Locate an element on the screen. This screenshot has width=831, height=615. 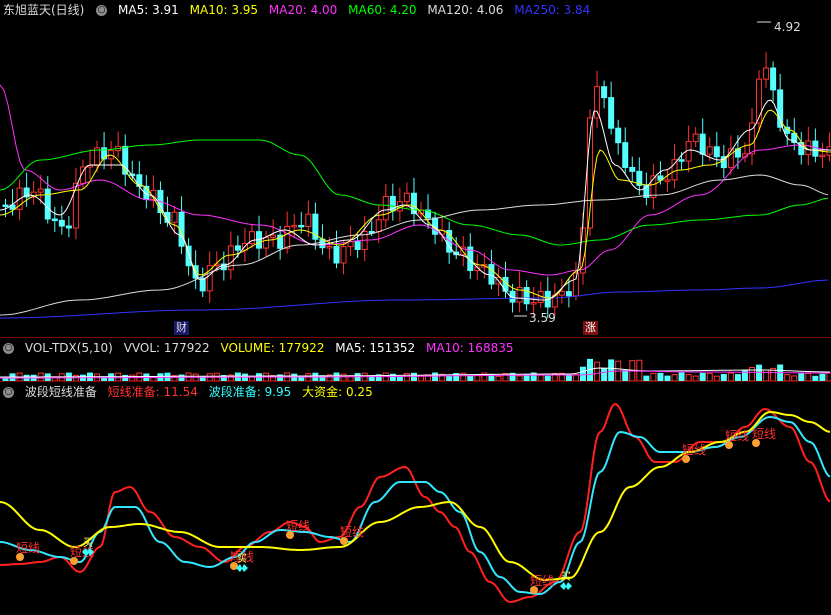
big-money-label: 大资金: 0.25 is located at coordinates (337, 392).